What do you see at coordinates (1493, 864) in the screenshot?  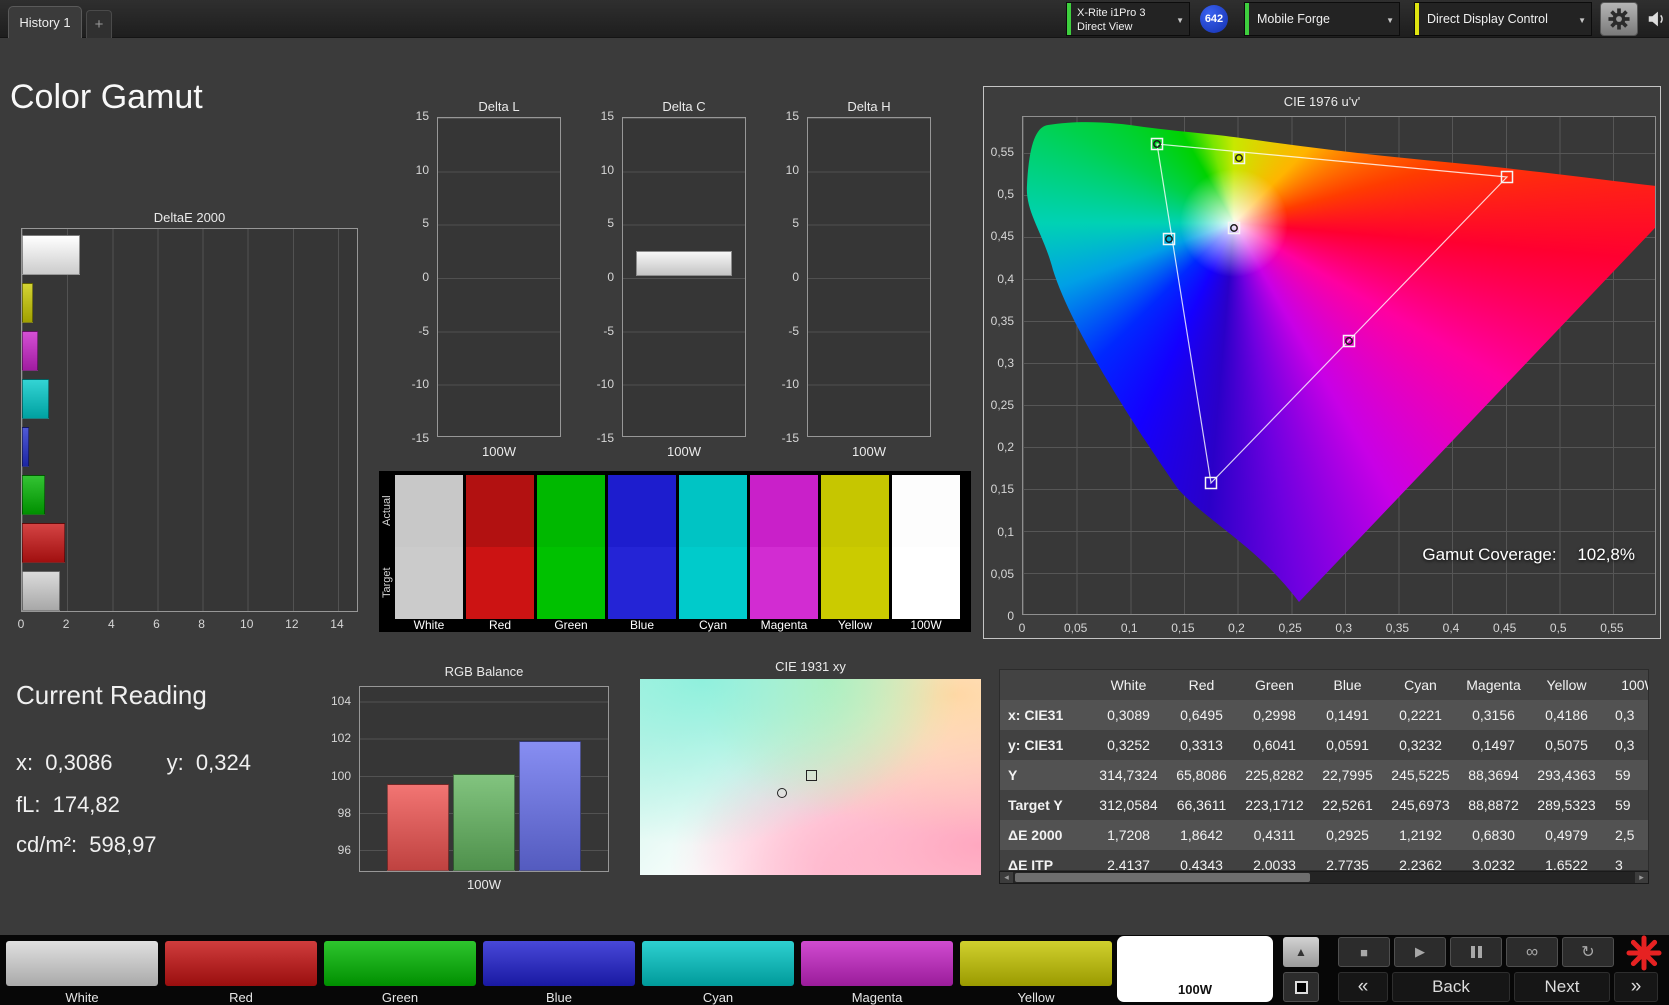 I see `cell: 3,0232` at bounding box center [1493, 864].